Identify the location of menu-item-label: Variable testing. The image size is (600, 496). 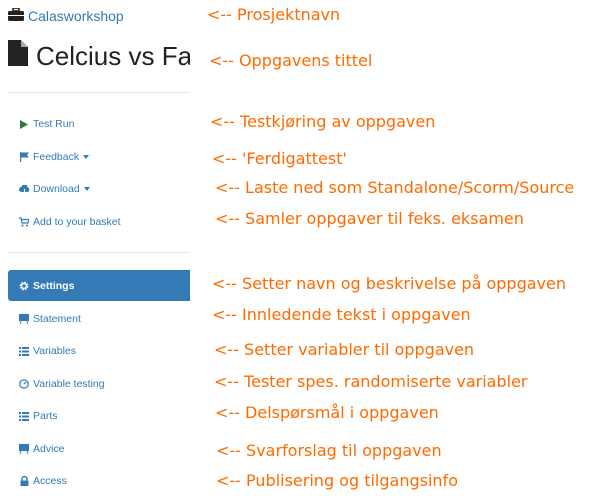
(69, 384).